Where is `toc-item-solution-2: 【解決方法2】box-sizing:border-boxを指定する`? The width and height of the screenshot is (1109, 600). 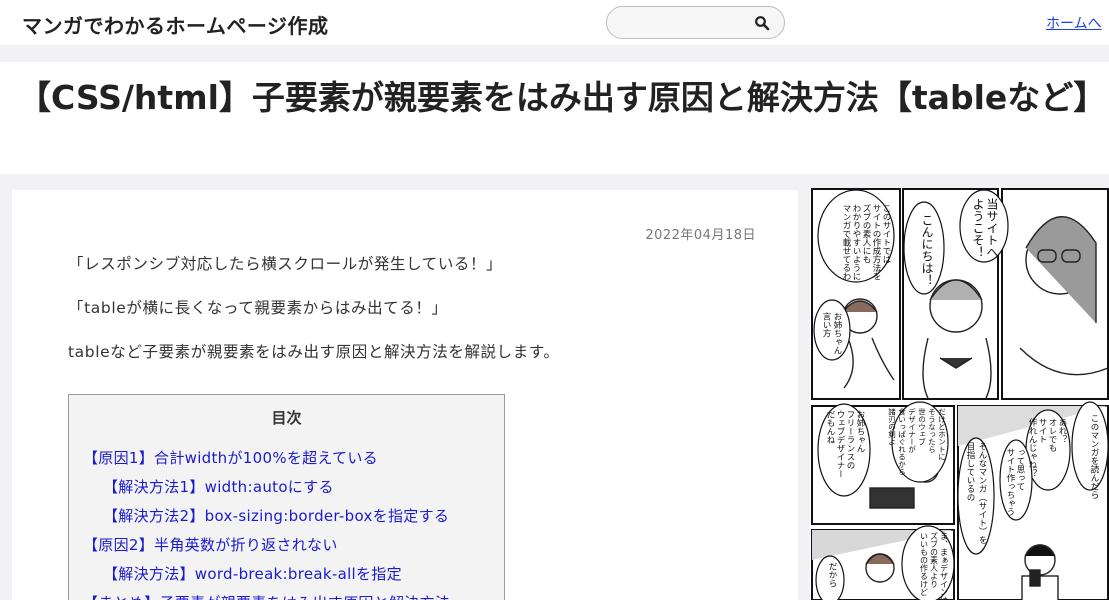 toc-item-solution-2: 【解決方法2】box-sizing:border-boxを指定する is located at coordinates (276, 515).